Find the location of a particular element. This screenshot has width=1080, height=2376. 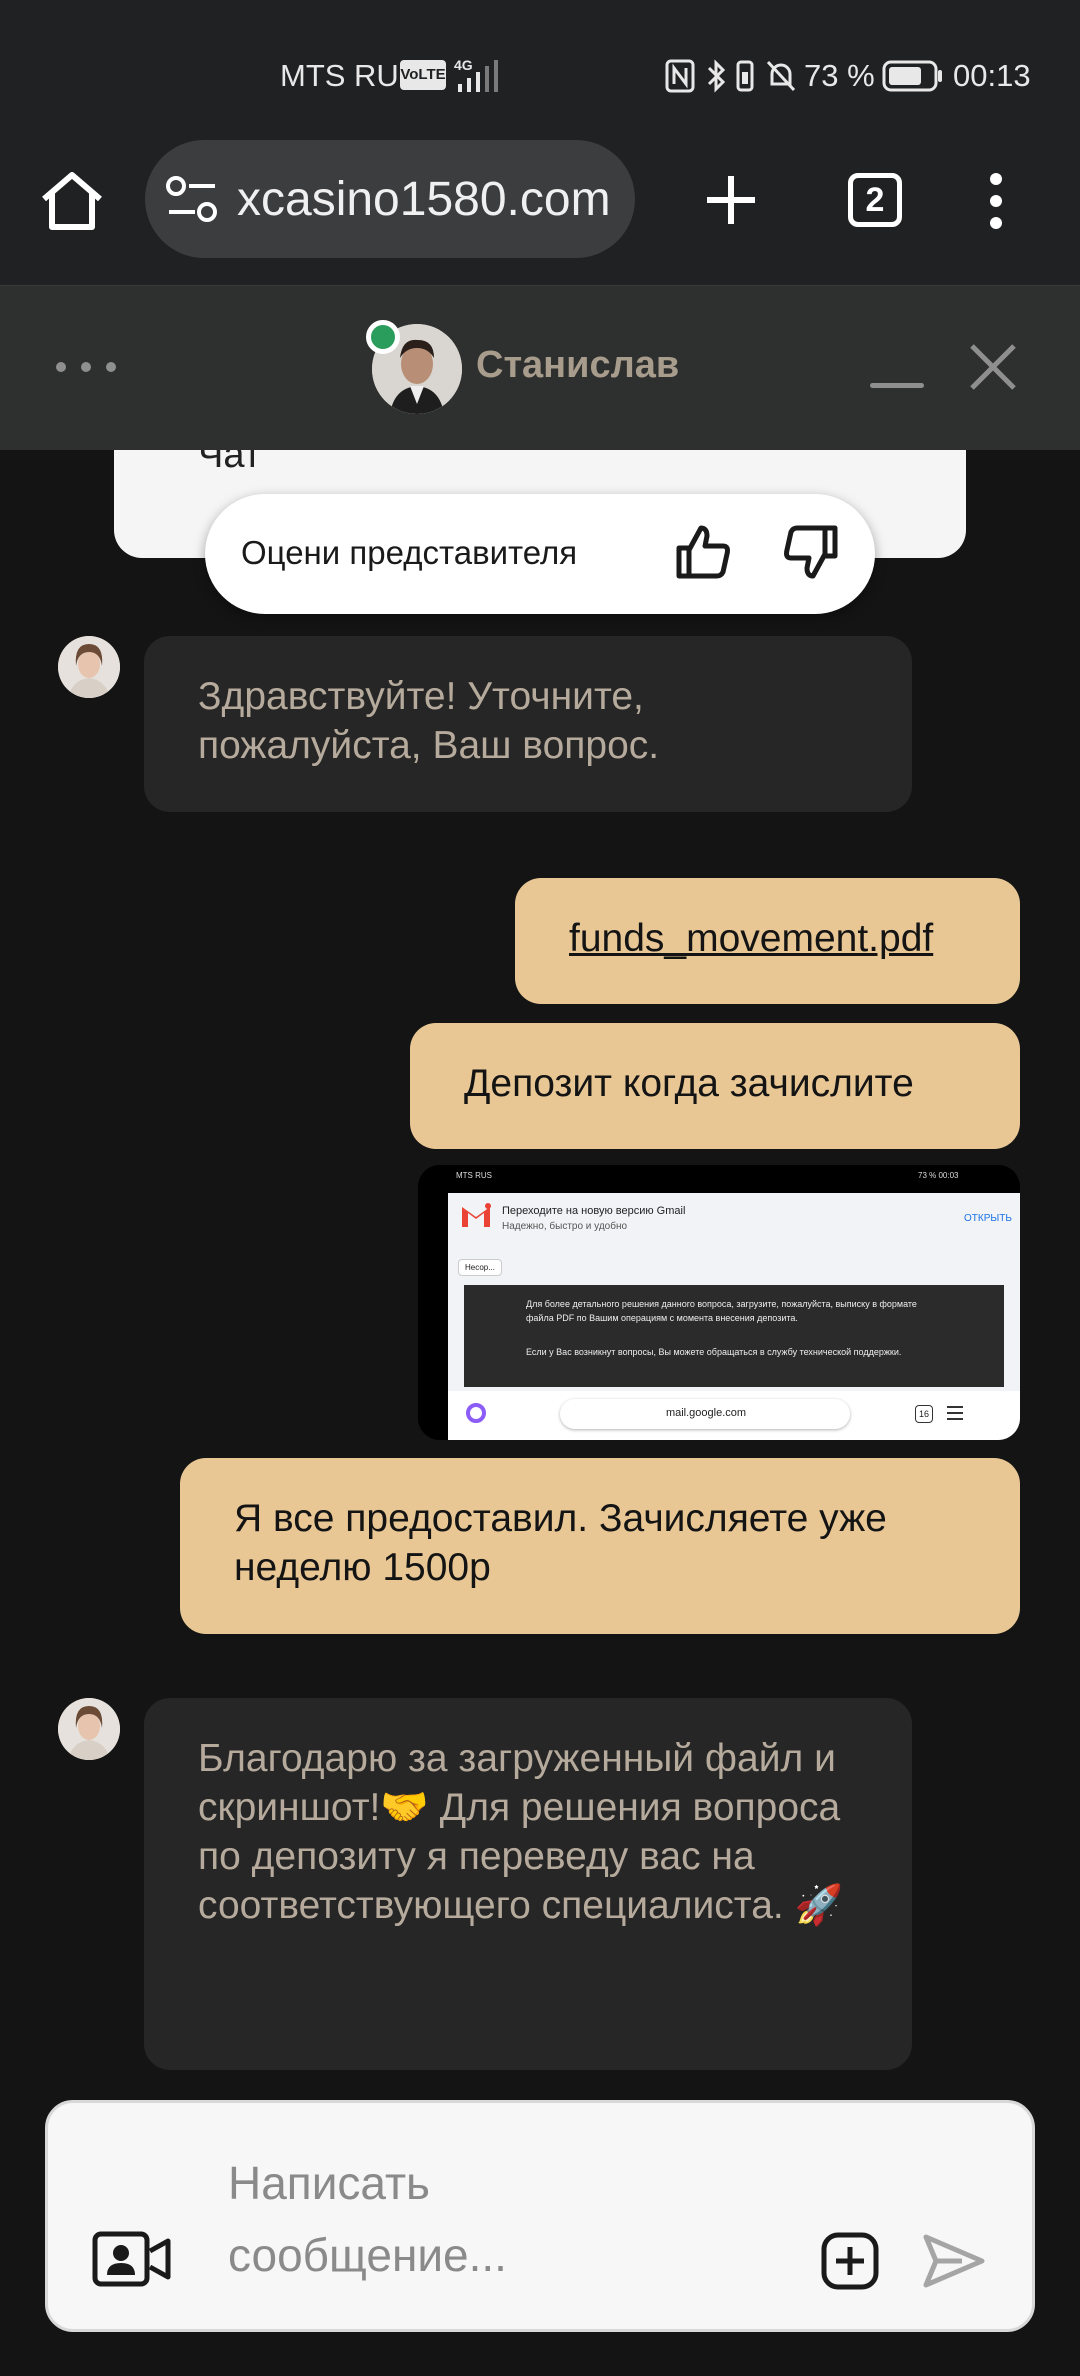

volte-badge: VoLTE is located at coordinates (423, 75).